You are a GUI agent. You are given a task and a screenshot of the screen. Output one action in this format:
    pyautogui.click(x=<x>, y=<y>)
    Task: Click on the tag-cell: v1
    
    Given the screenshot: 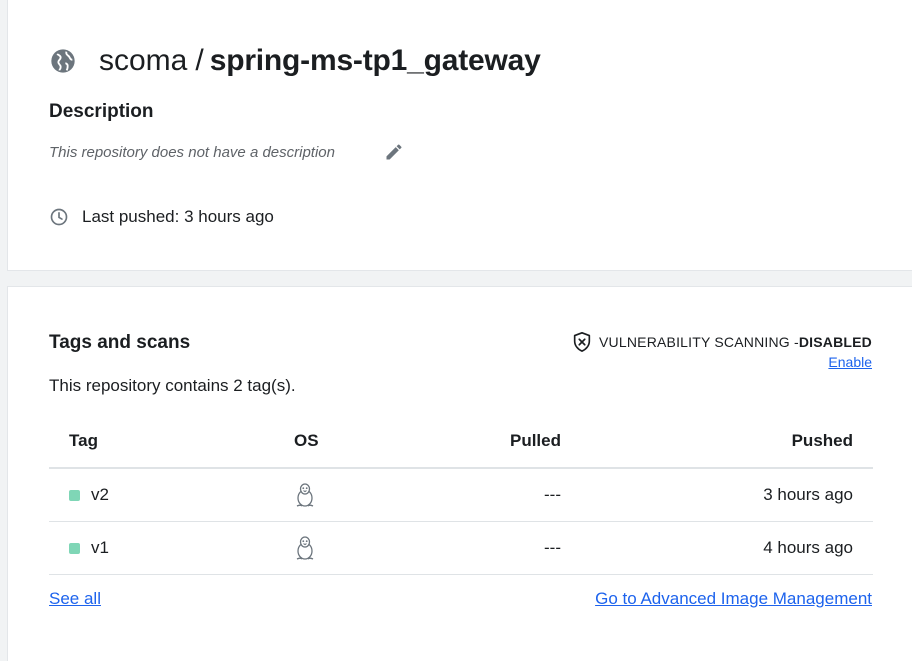 What is the action you would take?
    pyautogui.click(x=156, y=548)
    